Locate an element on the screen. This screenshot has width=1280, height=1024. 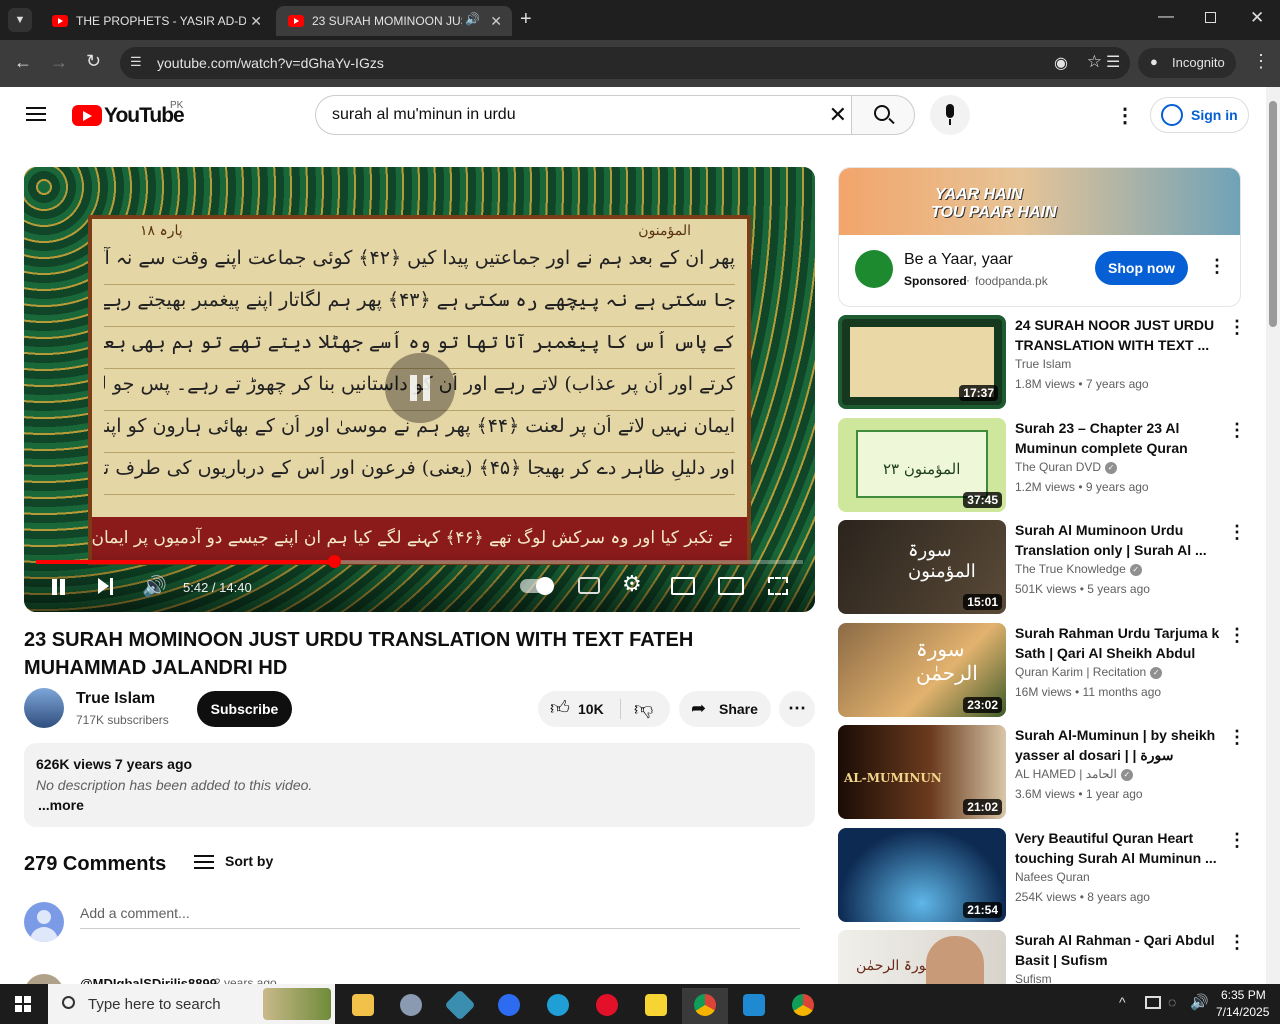
tab-the-prophets: THE PROPHETS - YASIR AD-DAWSARI ✕ is located at coordinates (156, 21).